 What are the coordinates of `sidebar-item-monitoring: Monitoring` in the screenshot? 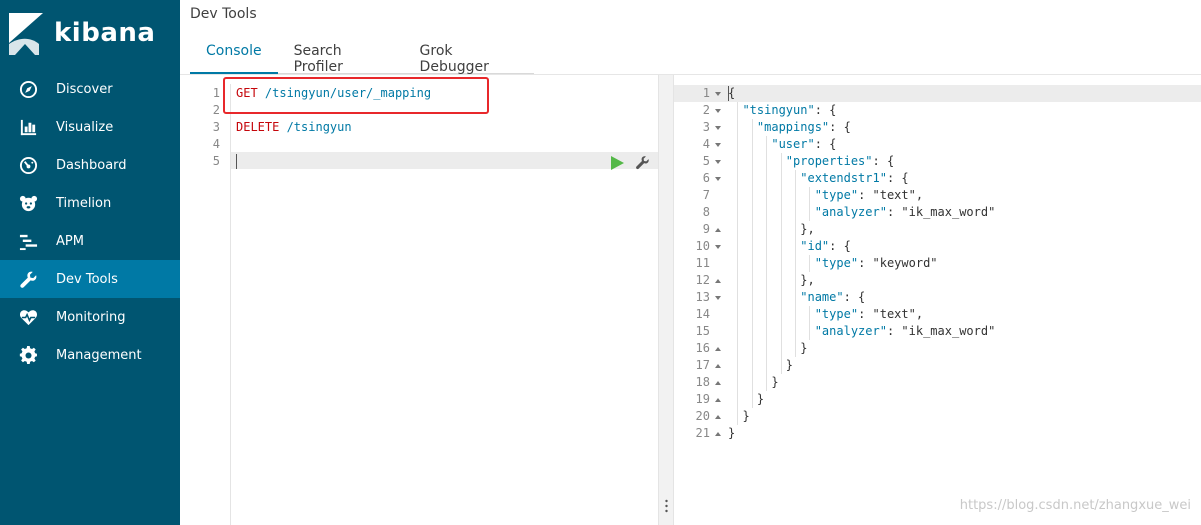 It's located at (90, 317).